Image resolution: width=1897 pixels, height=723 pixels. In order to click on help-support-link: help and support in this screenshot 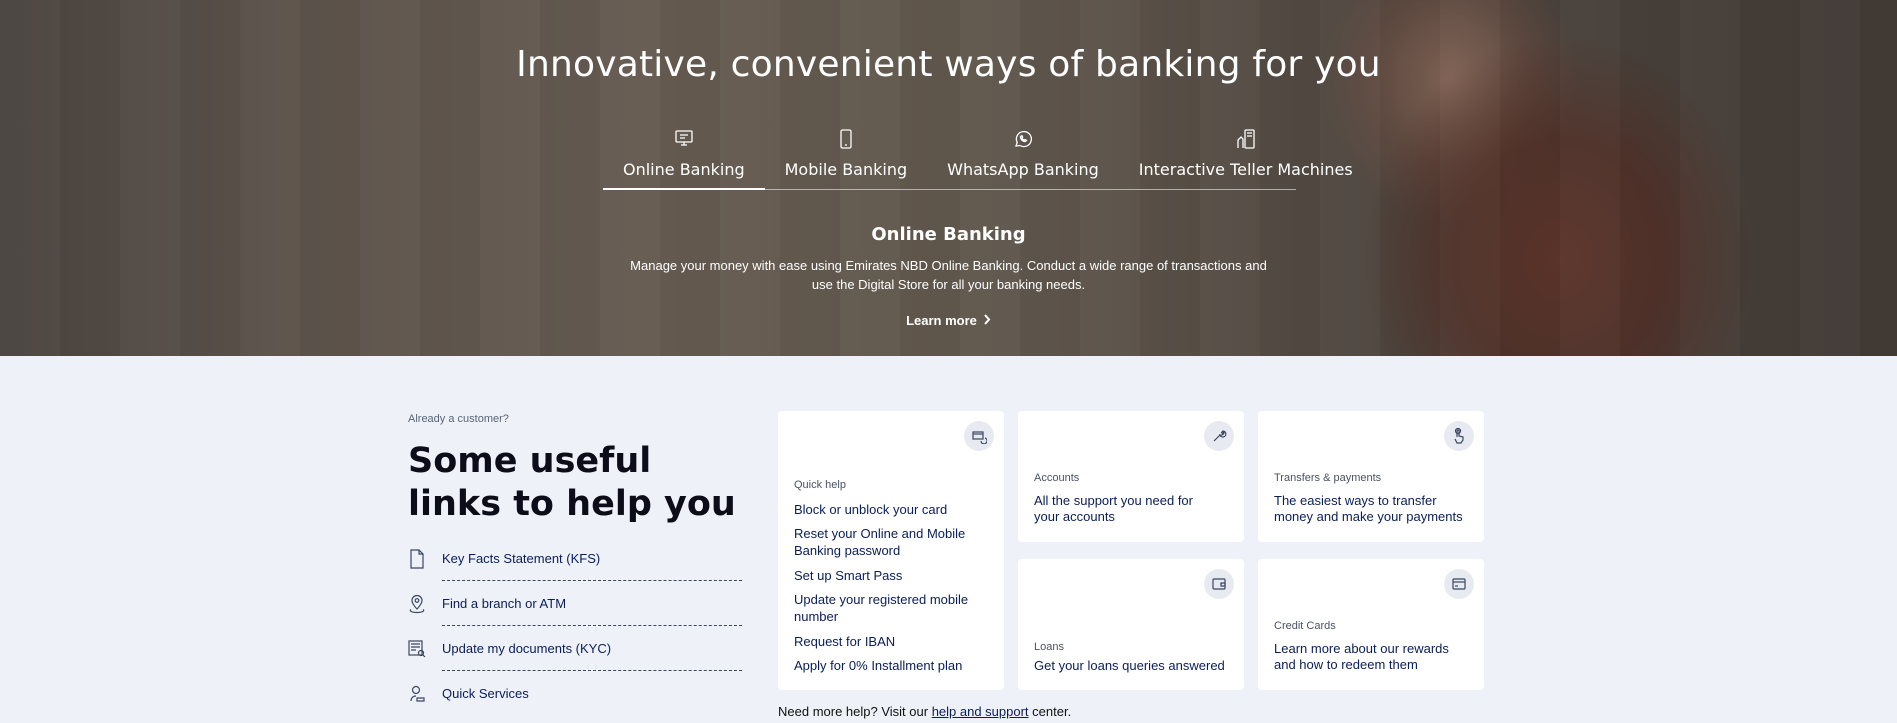, I will do `click(980, 711)`.